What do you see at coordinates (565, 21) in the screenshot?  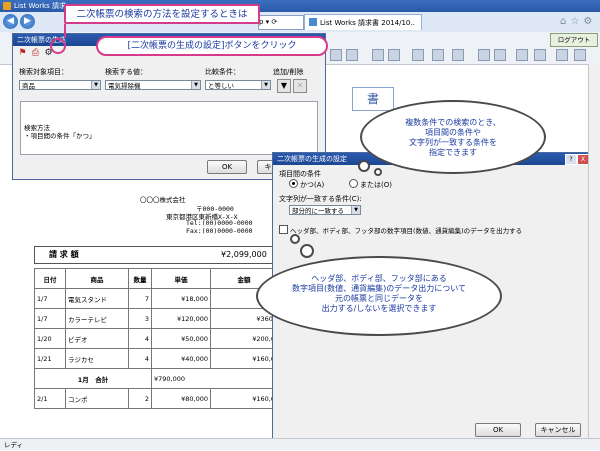 I see `home-icon: ⌂` at bounding box center [565, 21].